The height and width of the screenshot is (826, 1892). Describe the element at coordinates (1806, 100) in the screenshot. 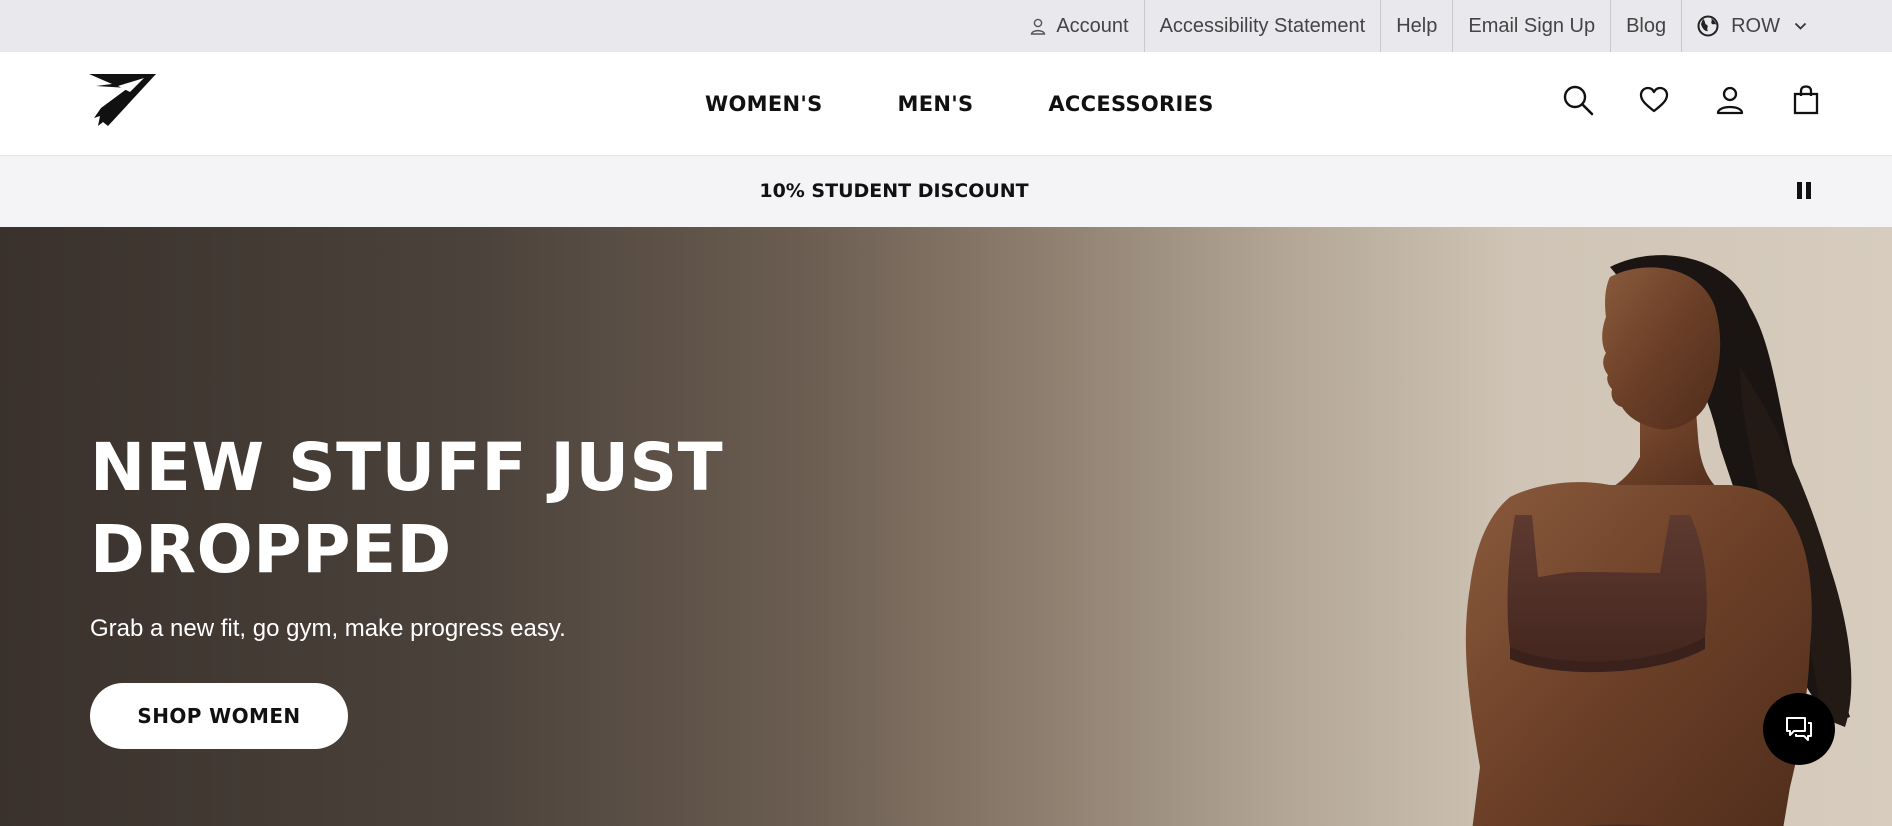

I see `bag-icon` at that location.